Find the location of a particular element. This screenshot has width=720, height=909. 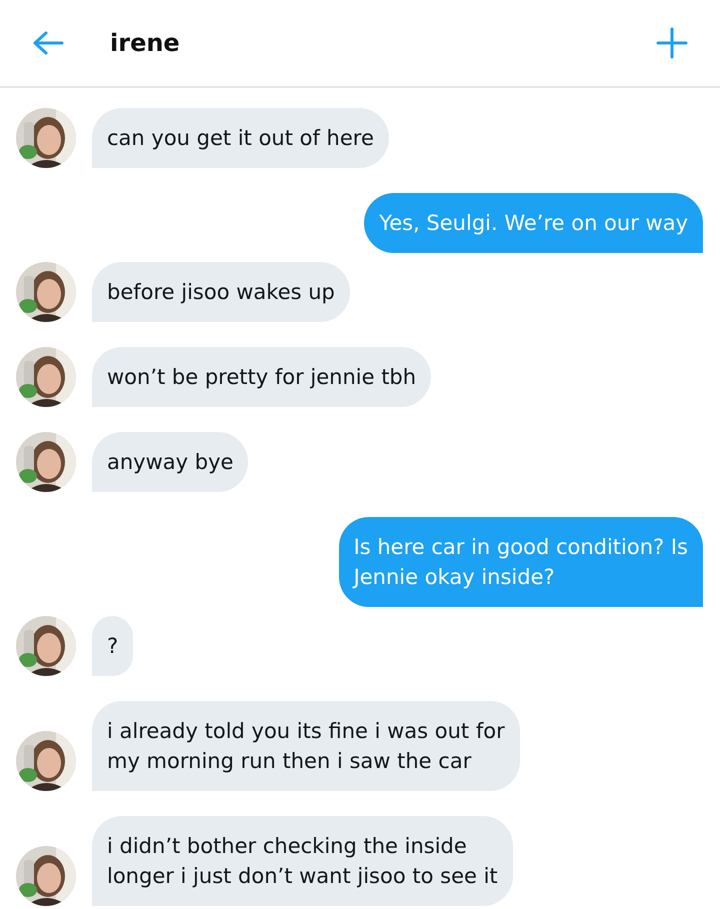

back-arrow-icon is located at coordinates (48, 43).